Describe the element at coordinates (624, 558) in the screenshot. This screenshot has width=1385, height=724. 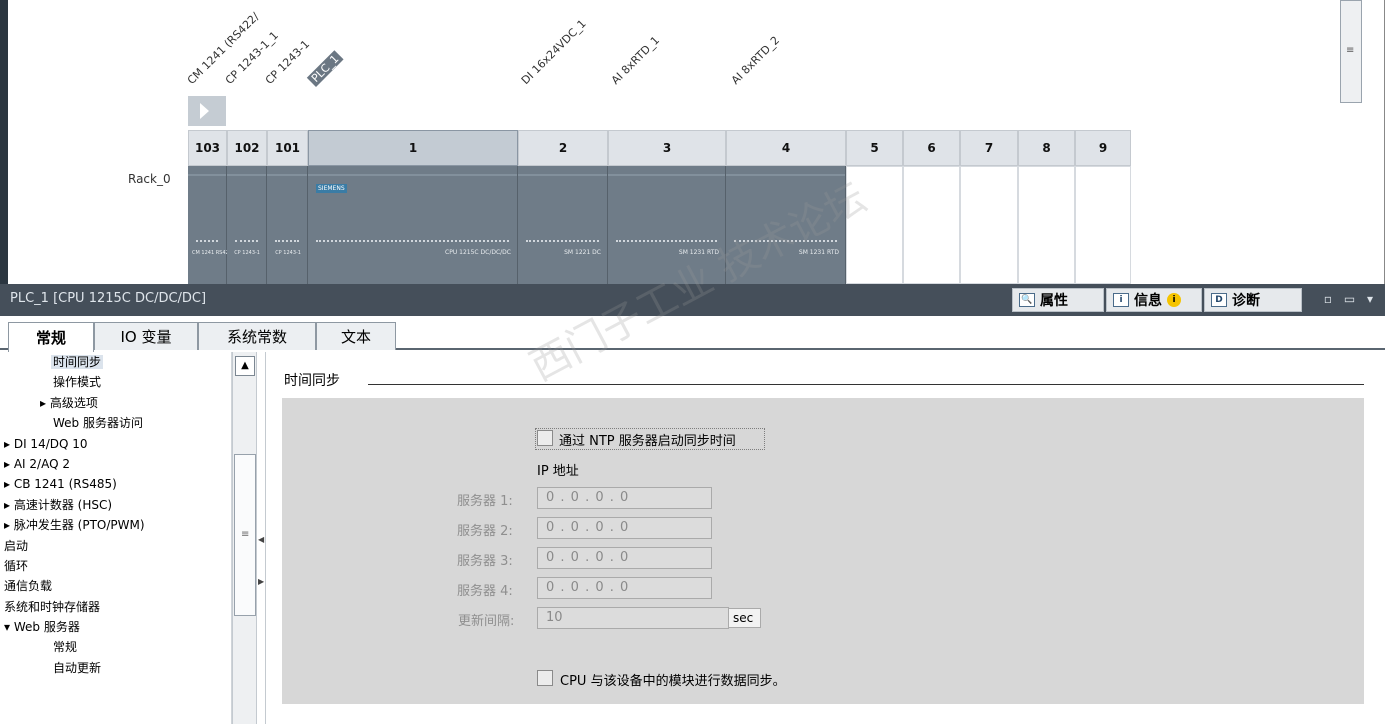
I see `server-3-ip-field: 0 . 0 . 0 . 0` at that location.